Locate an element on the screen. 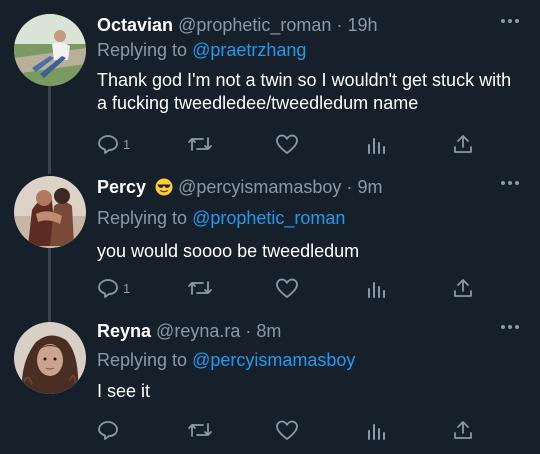 The image size is (540, 454). timestamp: 19h is located at coordinates (362, 25).